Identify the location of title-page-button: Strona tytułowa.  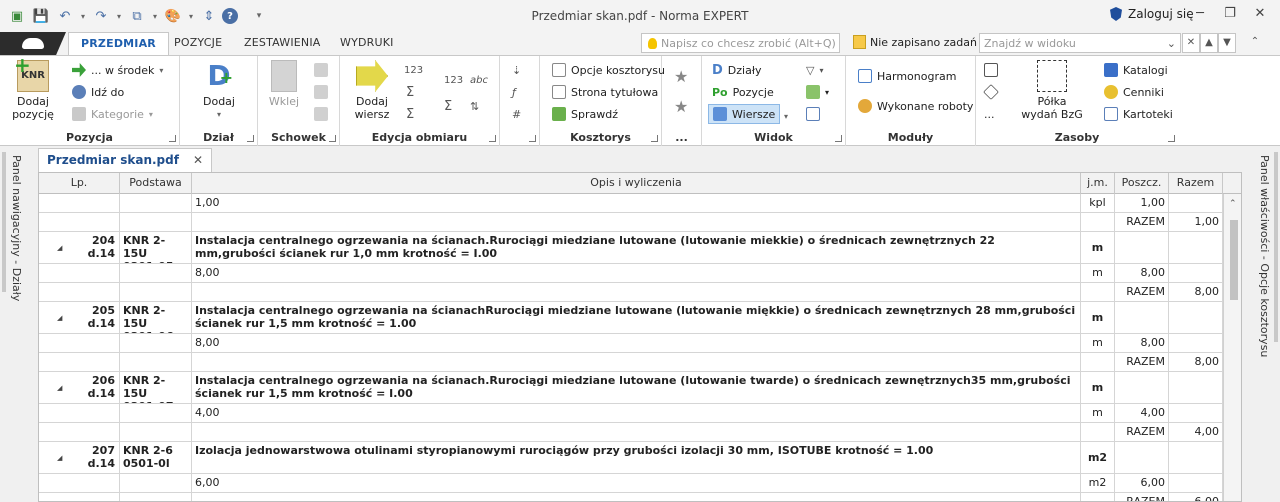
(605, 92).